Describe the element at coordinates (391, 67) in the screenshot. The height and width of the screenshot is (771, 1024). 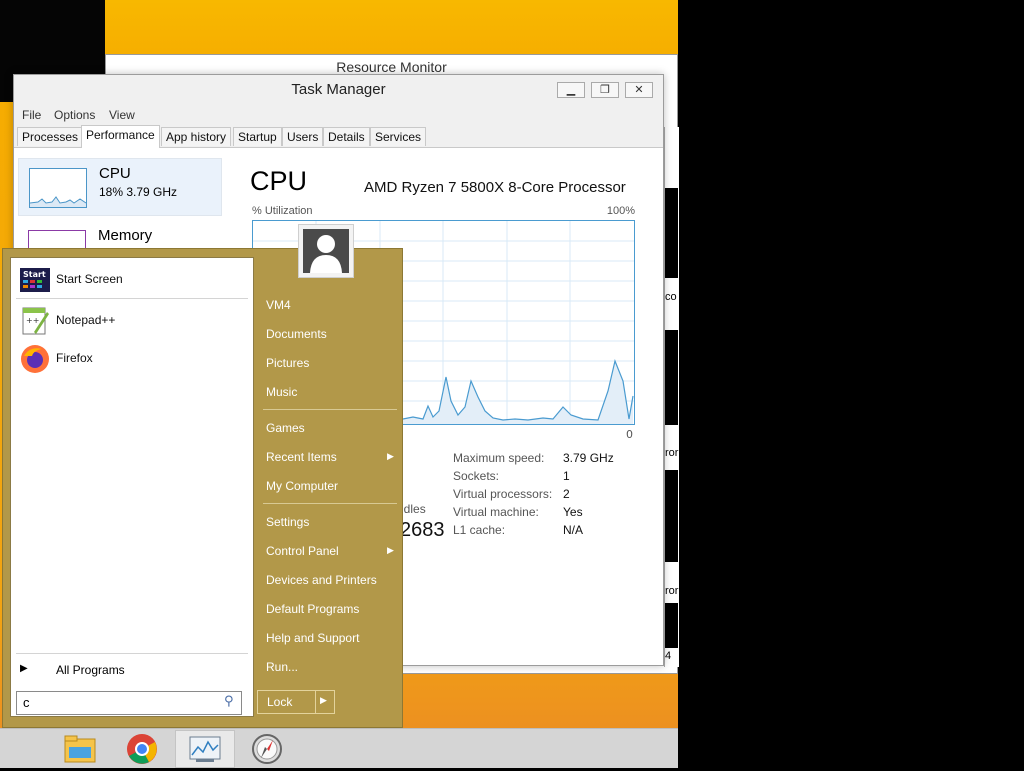
I see `resource-monitor-title: Resource Monitor` at that location.